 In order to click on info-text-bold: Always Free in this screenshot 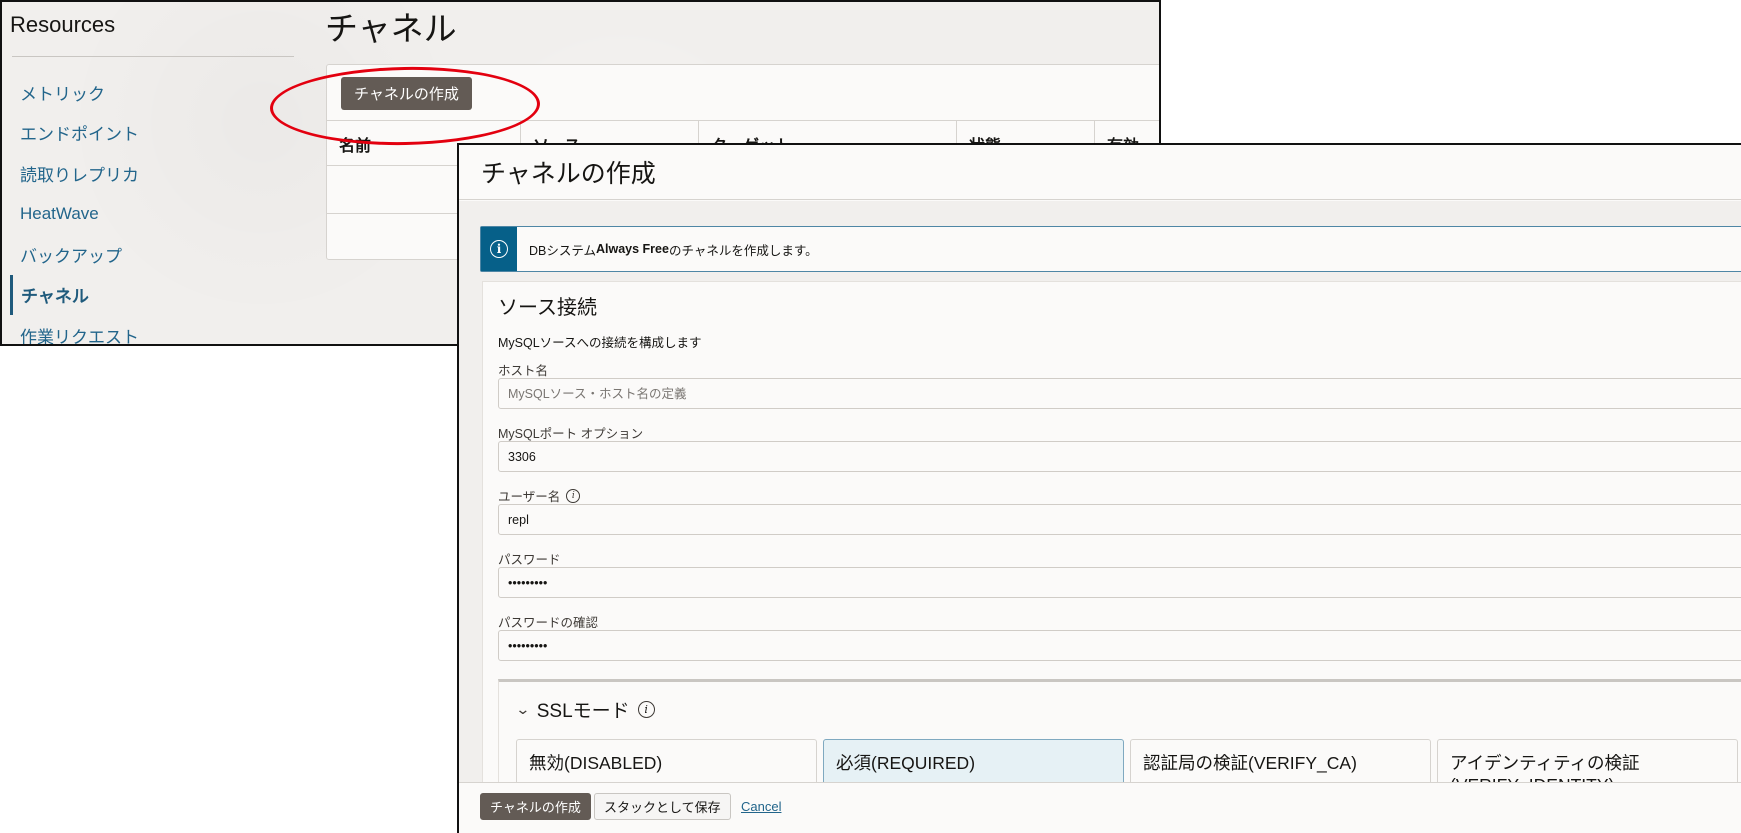, I will do `click(632, 249)`.